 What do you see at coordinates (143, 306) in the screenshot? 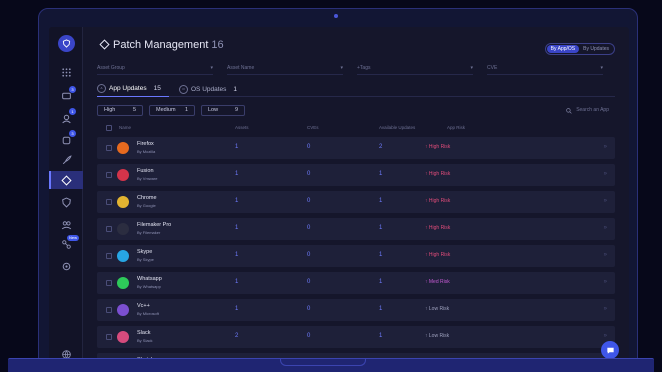
I see `app-name: Vc++` at bounding box center [143, 306].